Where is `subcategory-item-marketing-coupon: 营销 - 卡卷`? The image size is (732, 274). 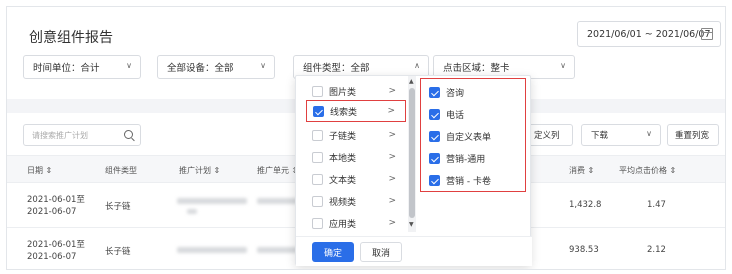
subcategory-item-marketing-coupon: 营销 - 卡卷 is located at coordinates (473, 180).